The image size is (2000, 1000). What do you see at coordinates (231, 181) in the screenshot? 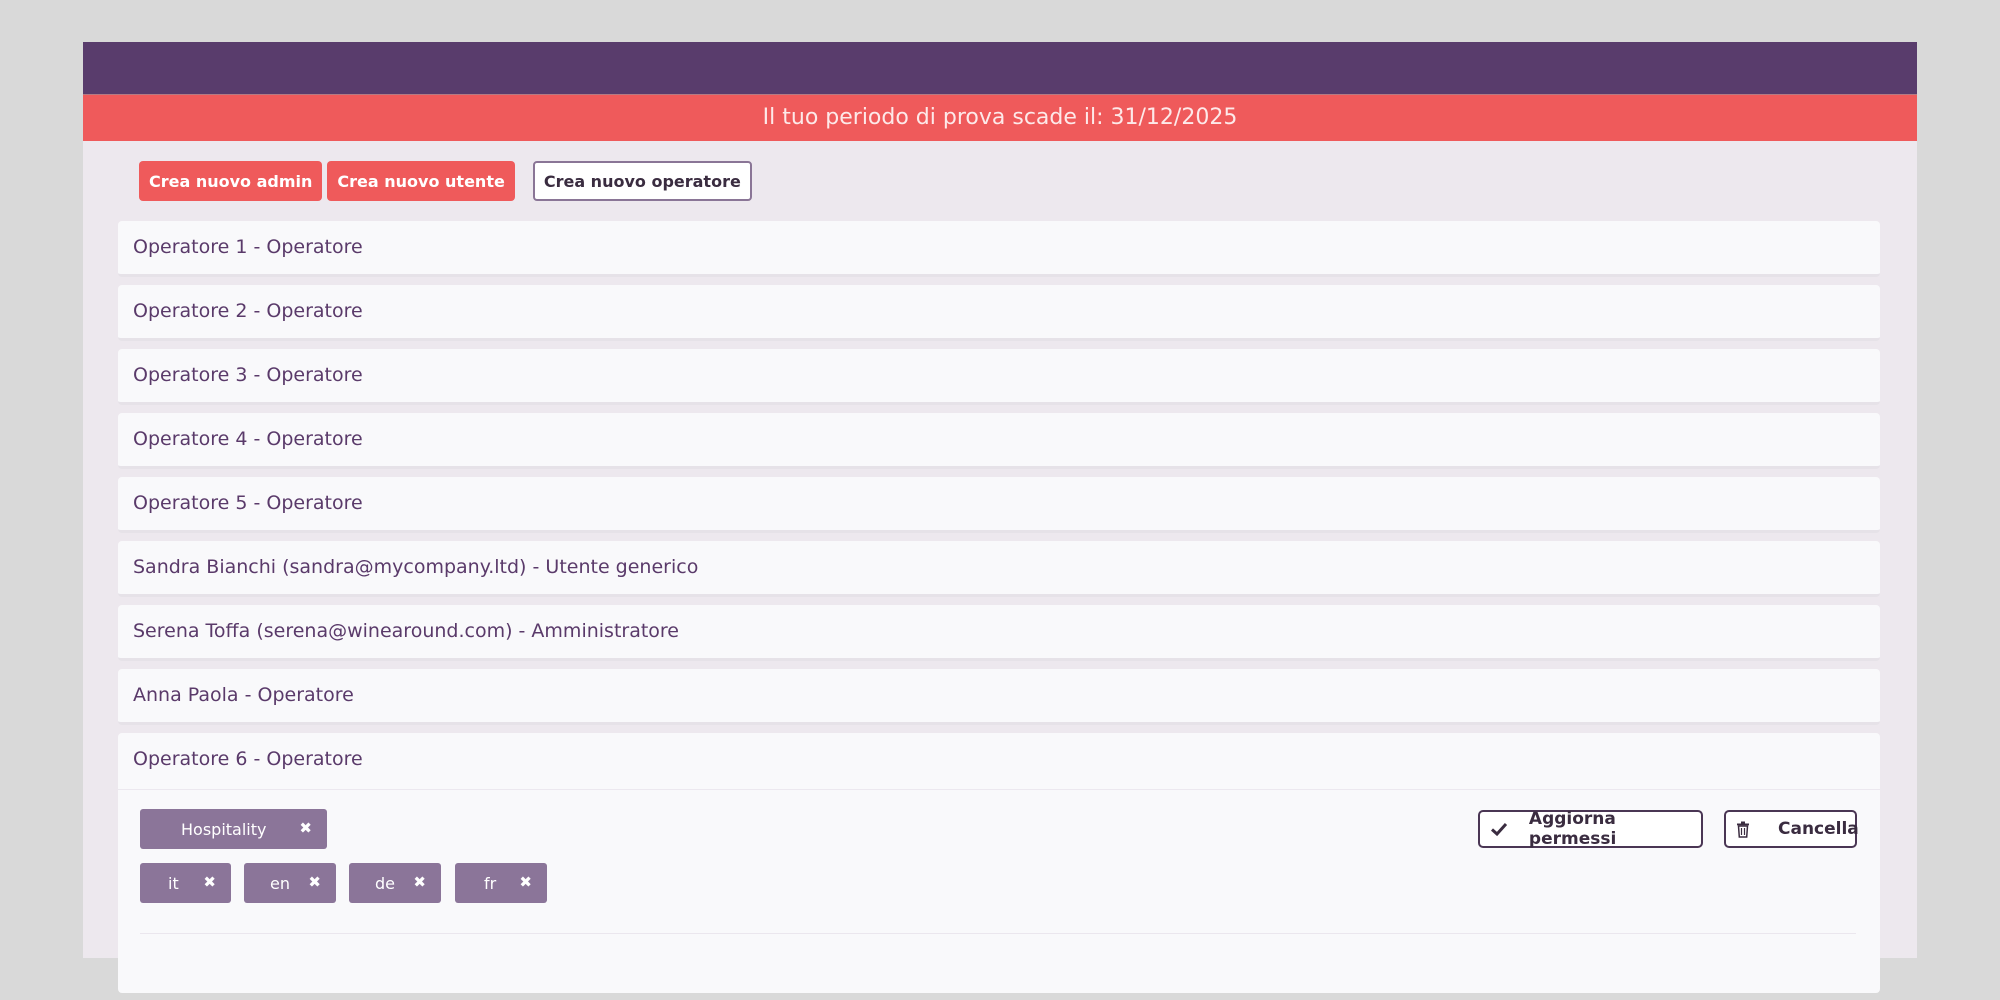
I see `create-admin-button: Crea nuovo admin` at bounding box center [231, 181].